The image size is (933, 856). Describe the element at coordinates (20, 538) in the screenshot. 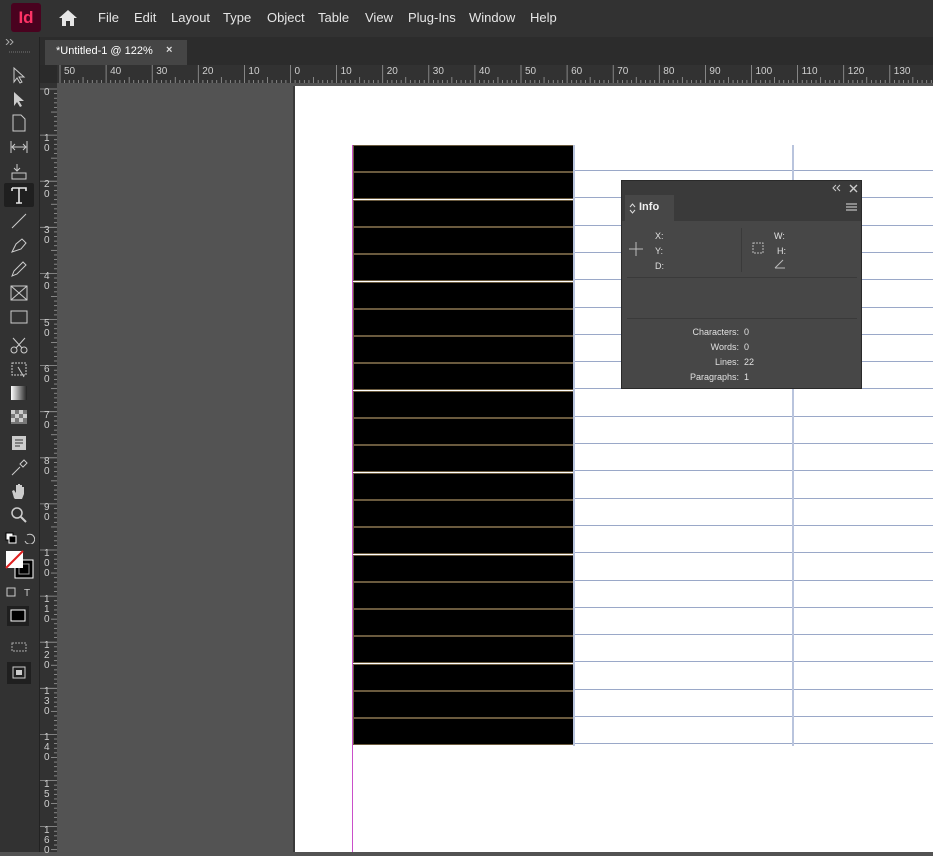

I see `default-colors-icon` at that location.